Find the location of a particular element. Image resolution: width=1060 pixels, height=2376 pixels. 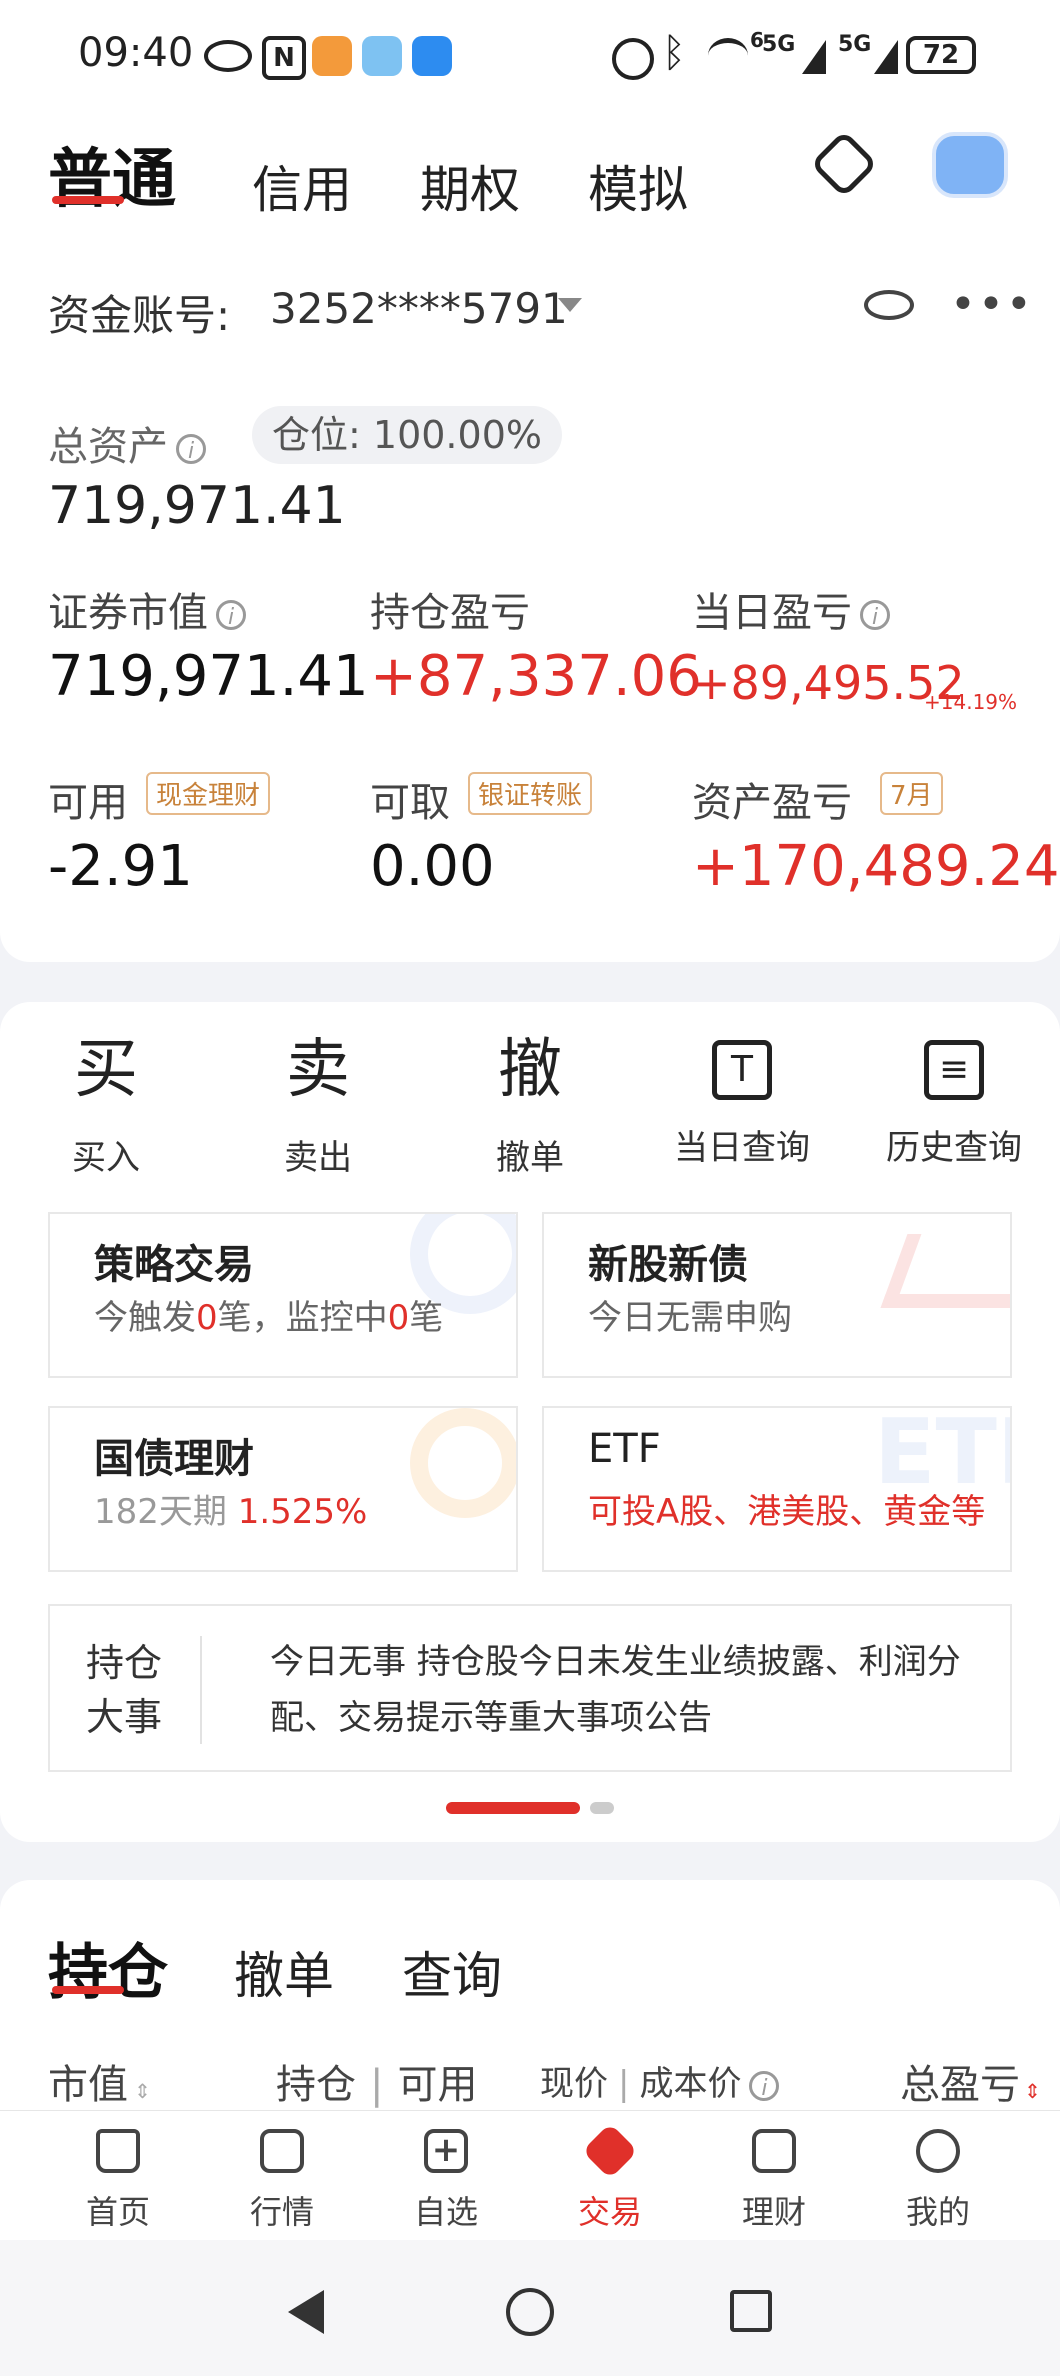

chevron-down-icon is located at coordinates (570, 305).